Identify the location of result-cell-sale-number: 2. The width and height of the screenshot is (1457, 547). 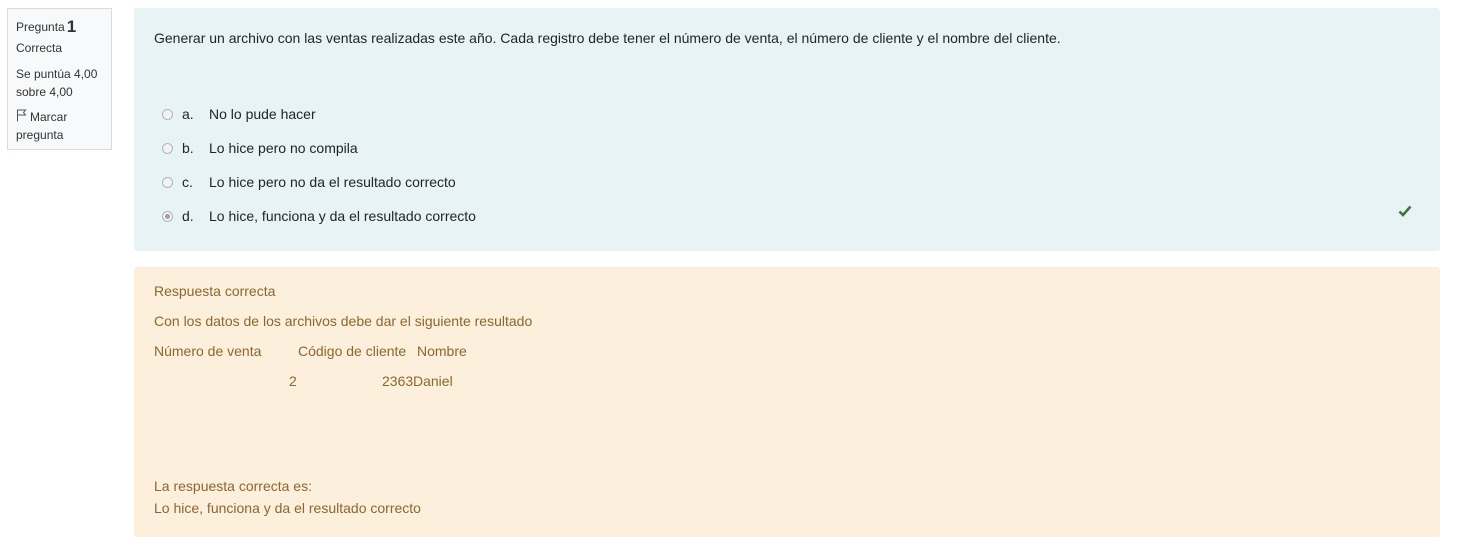
(293, 381).